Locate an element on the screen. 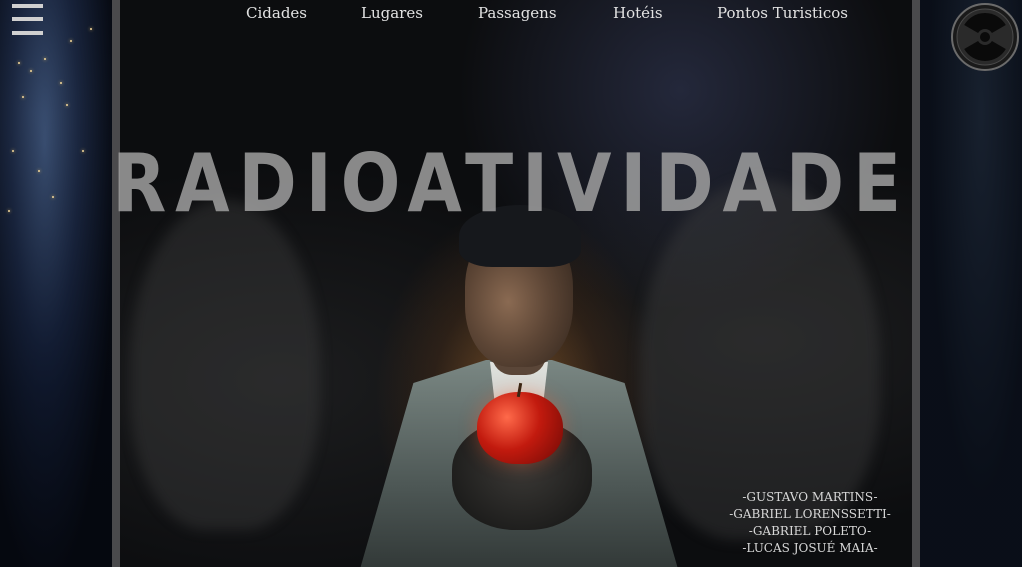  nav-link-hoteis: Hotéis is located at coordinates (638, 13).